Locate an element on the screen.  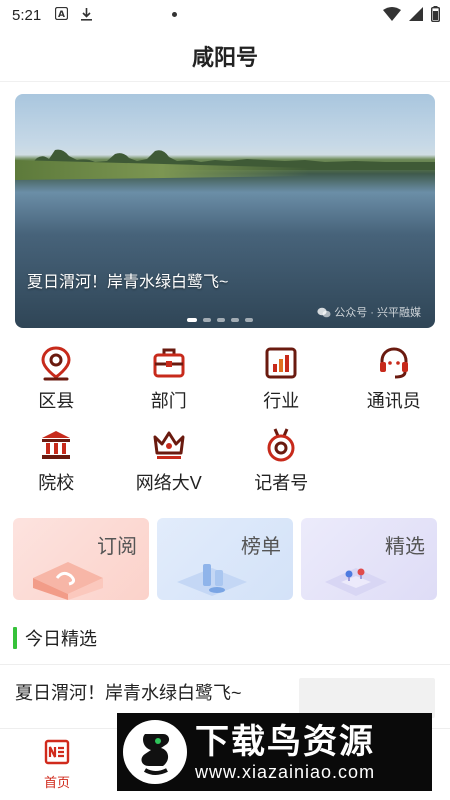
briefcase-icon is located at coordinates (169, 363).